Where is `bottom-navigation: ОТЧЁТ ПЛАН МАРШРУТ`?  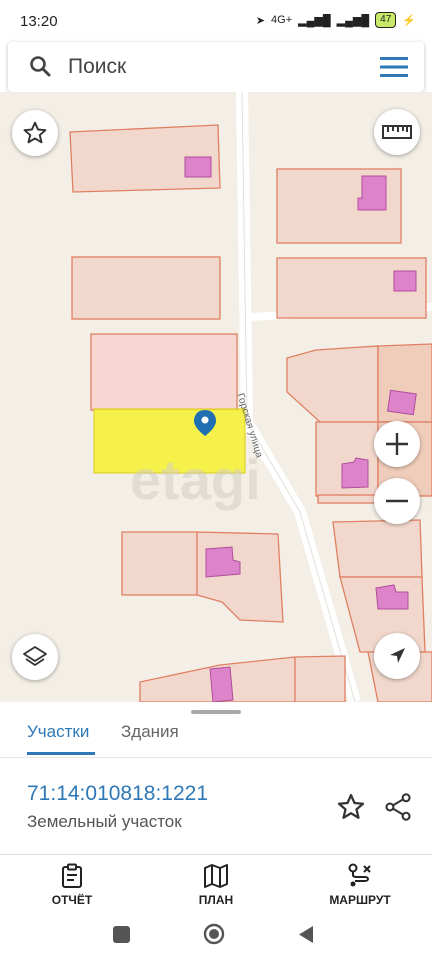 bottom-navigation: ОТЧЁТ ПЛАН МАРШРУТ is located at coordinates (216, 884).